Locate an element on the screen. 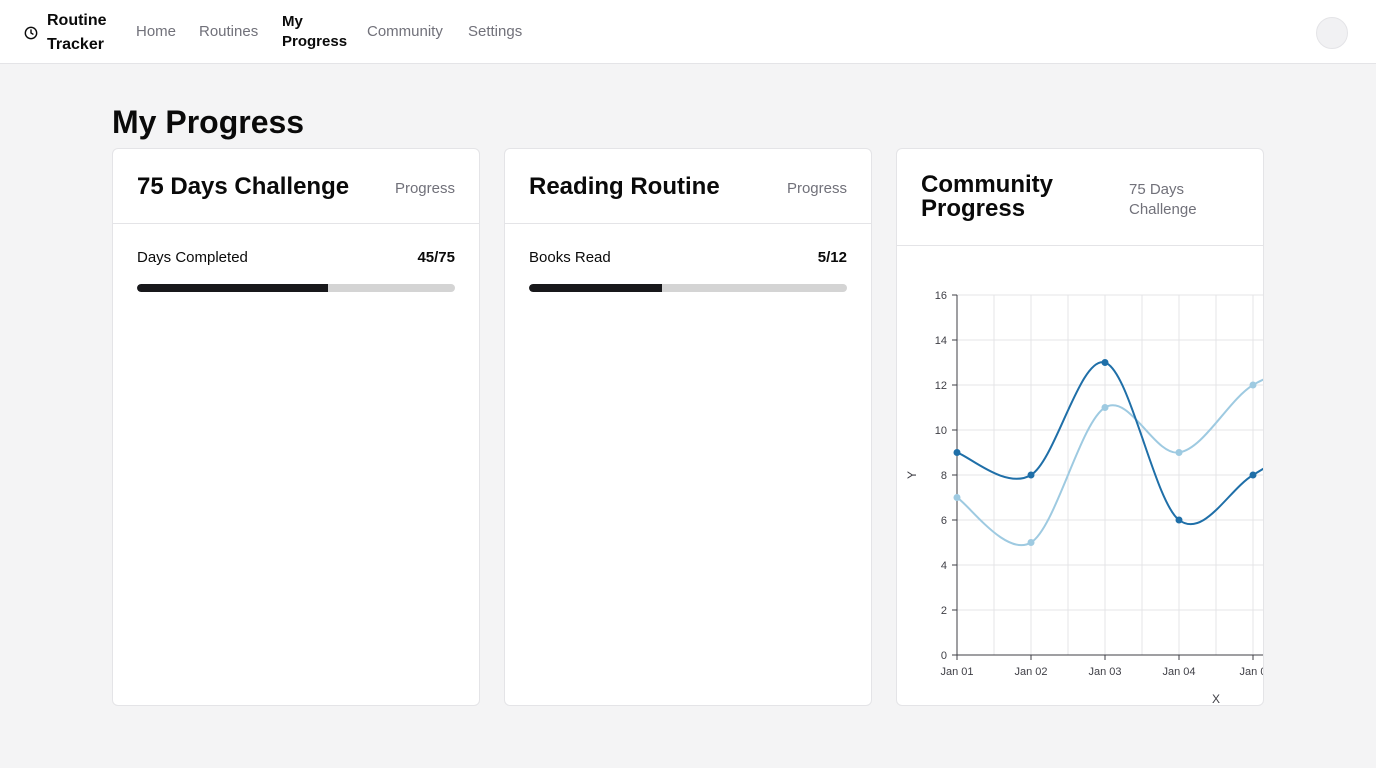 This screenshot has height=768, width=1376. y-tick-label: 10 is located at coordinates (941, 431).